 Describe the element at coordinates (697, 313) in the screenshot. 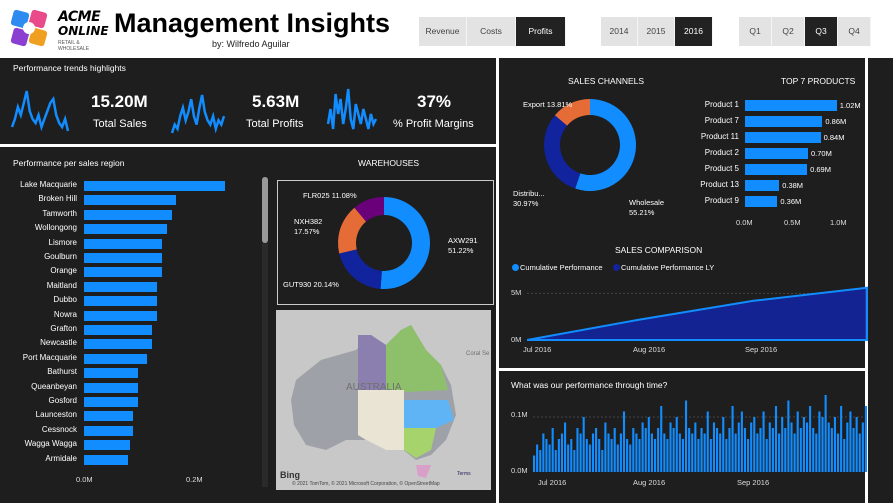

I see `comparison-series` at that location.